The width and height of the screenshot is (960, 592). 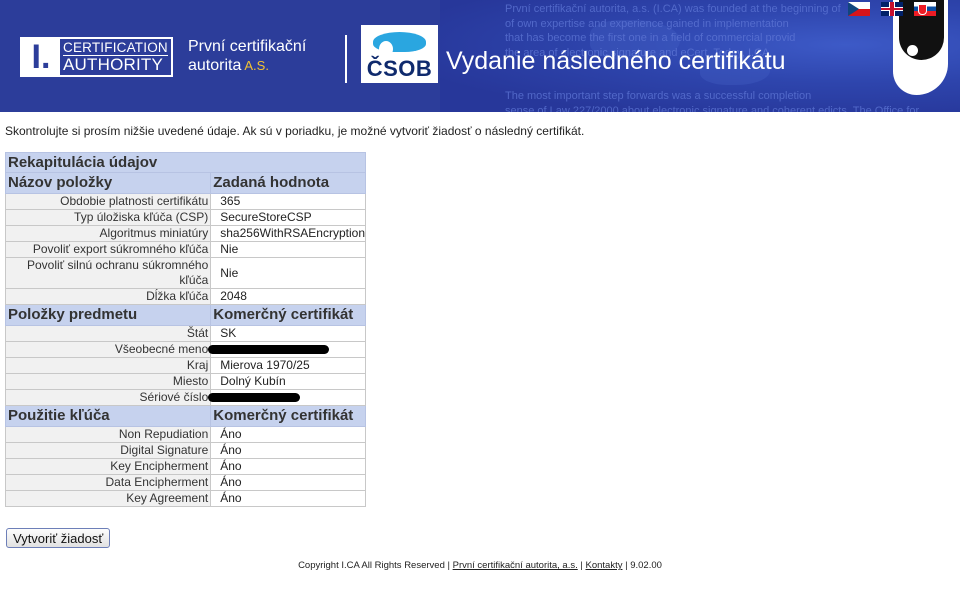 What do you see at coordinates (108, 333) in the screenshot?
I see `row-label: Štát` at bounding box center [108, 333].